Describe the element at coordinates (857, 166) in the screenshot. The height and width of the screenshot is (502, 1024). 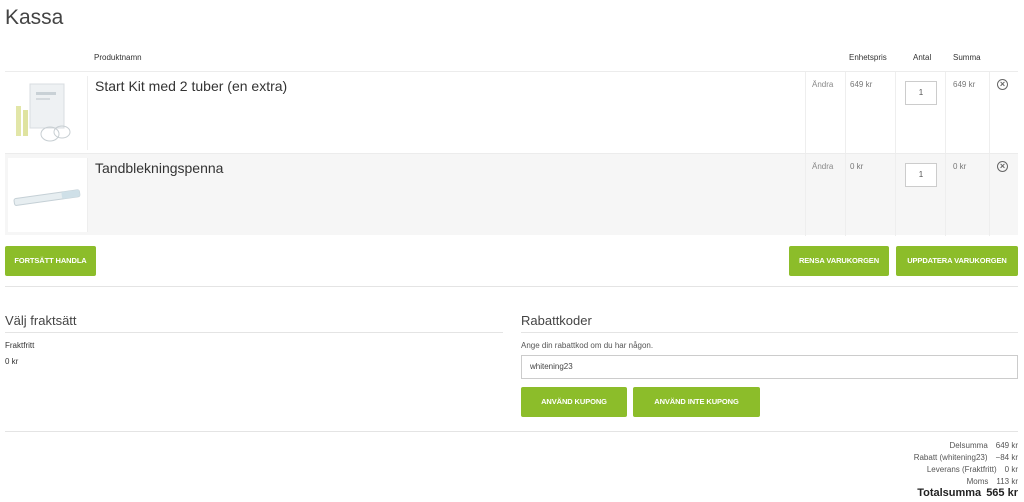
I see `unit-price: 0 kr` at that location.